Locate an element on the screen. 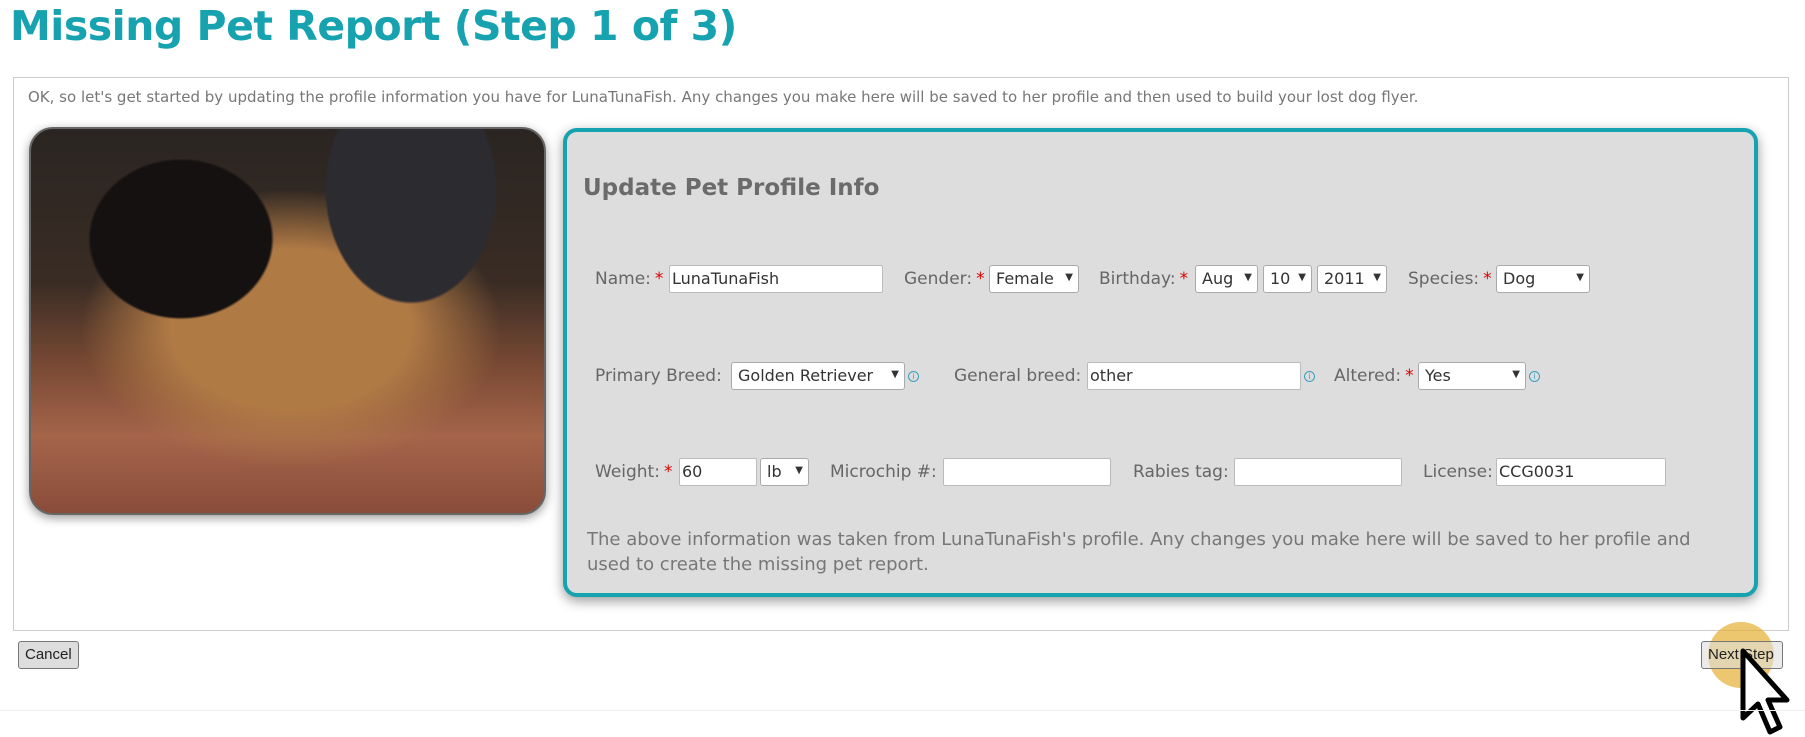 Image resolution: width=1805 pixels, height=737 pixels. form-heading: Update Pet Profile Info is located at coordinates (731, 188).